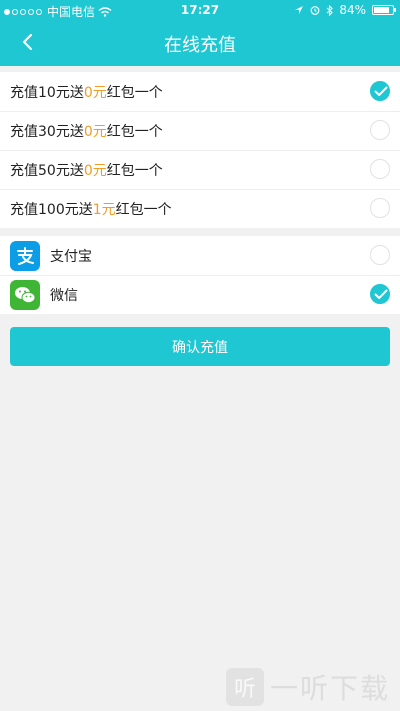 Image resolution: width=400 pixels, height=711 pixels. Describe the element at coordinates (315, 10) in the screenshot. I see `alarm-icon` at that location.